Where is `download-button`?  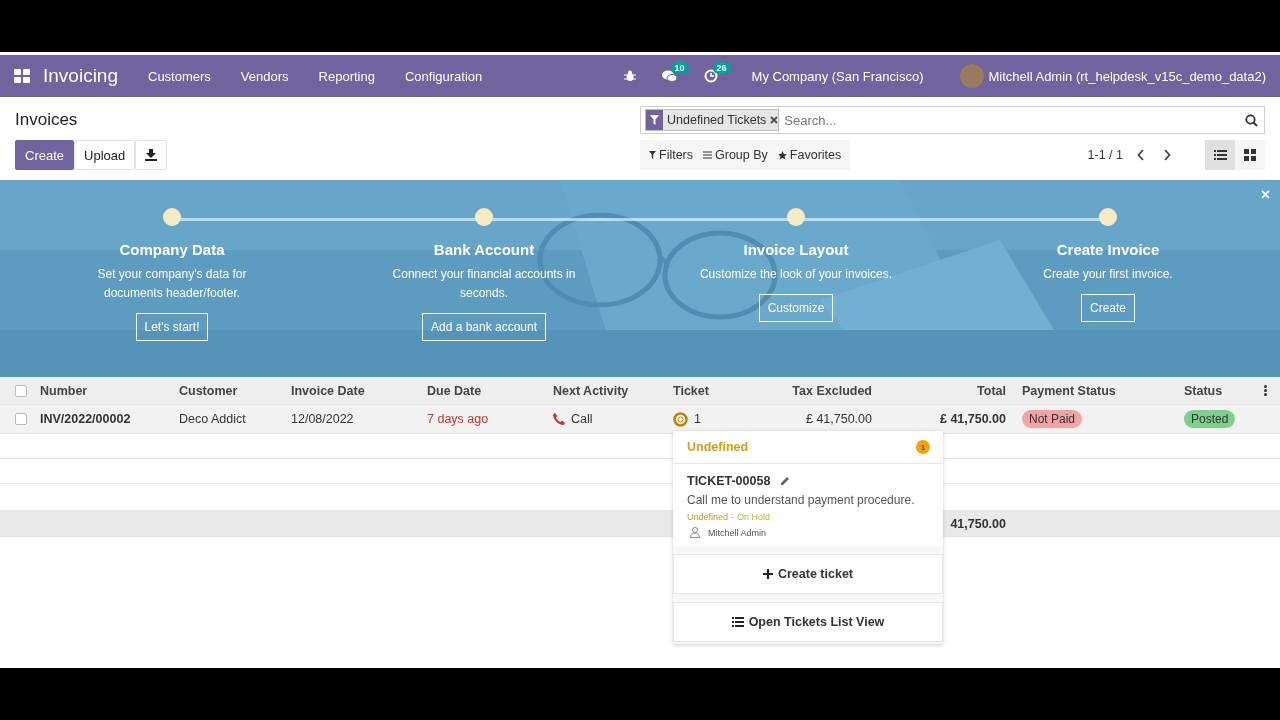
download-button is located at coordinates (151, 155).